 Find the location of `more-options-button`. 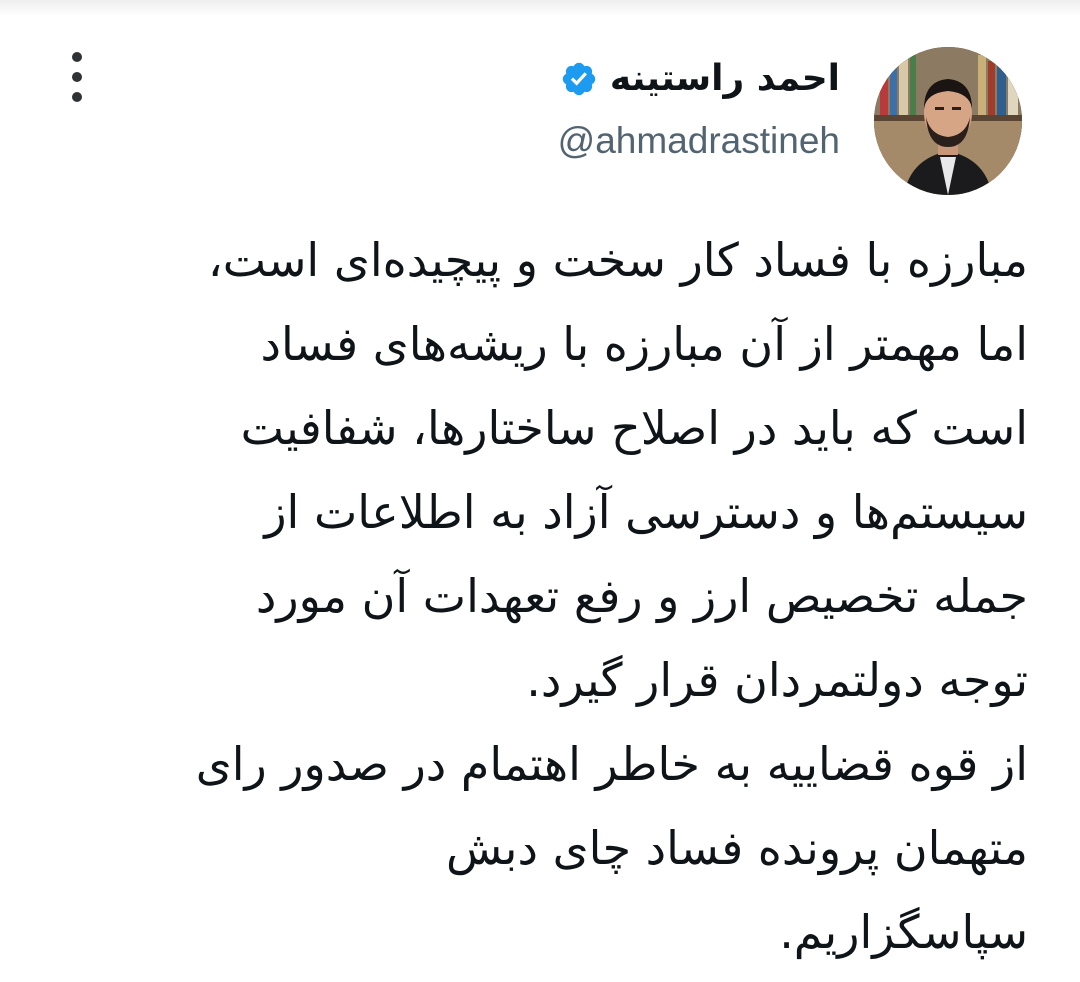

more-options-button is located at coordinates (77, 77).